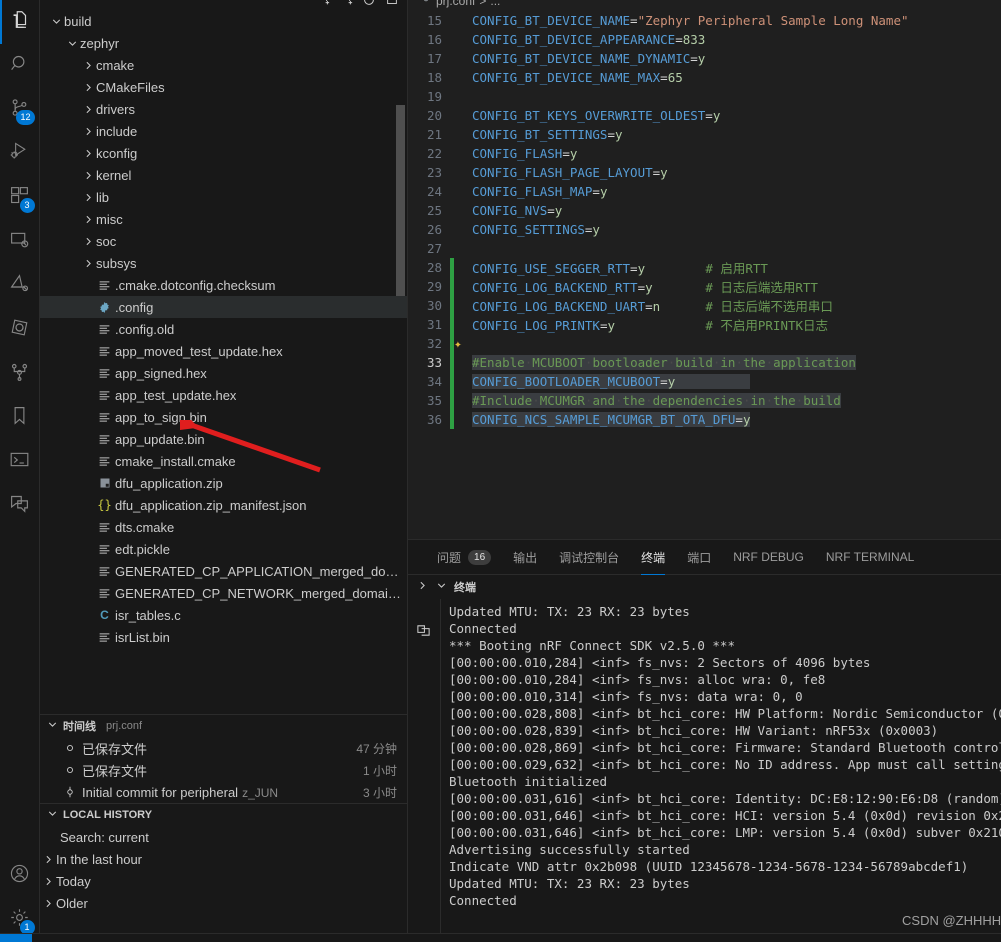  I want to click on activity-item-search, so click(20, 66).